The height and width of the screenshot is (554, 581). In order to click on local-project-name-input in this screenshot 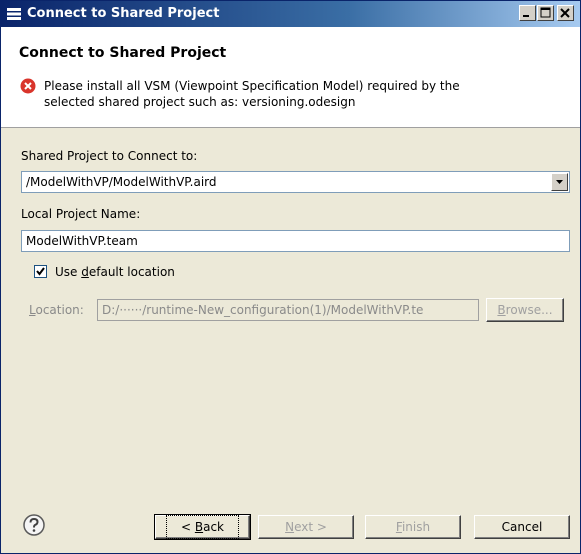, I will do `click(295, 241)`.